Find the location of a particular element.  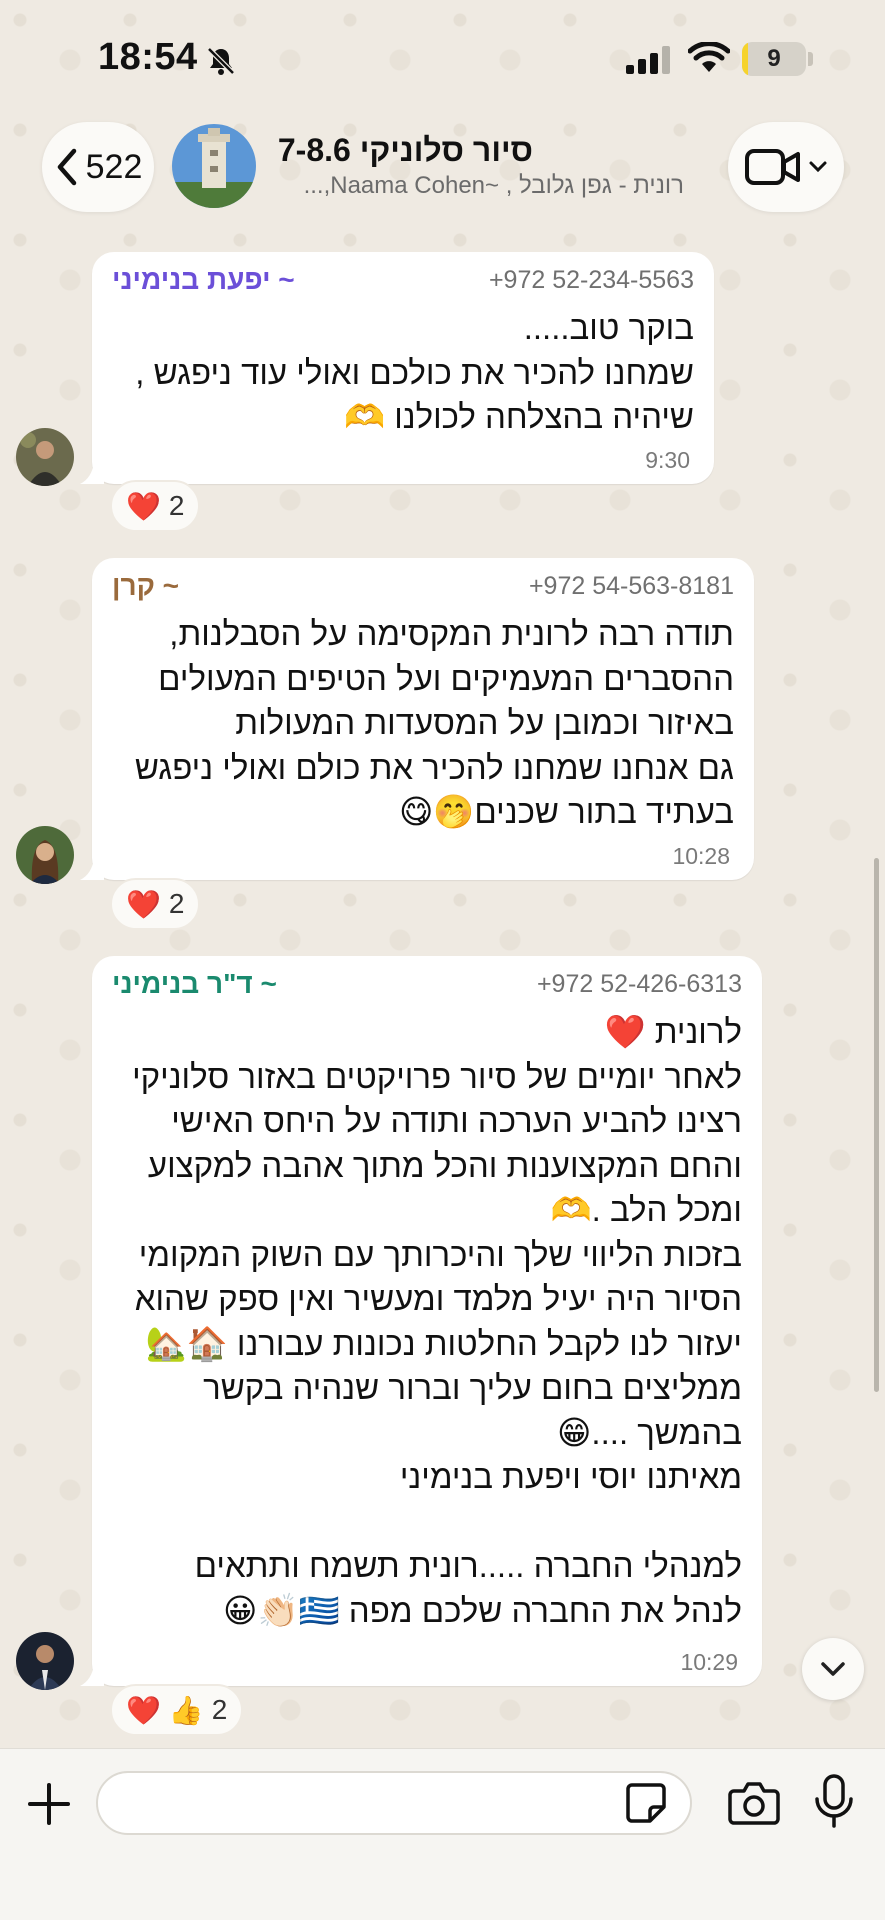

chevron-left-icon is located at coordinates (66, 167).